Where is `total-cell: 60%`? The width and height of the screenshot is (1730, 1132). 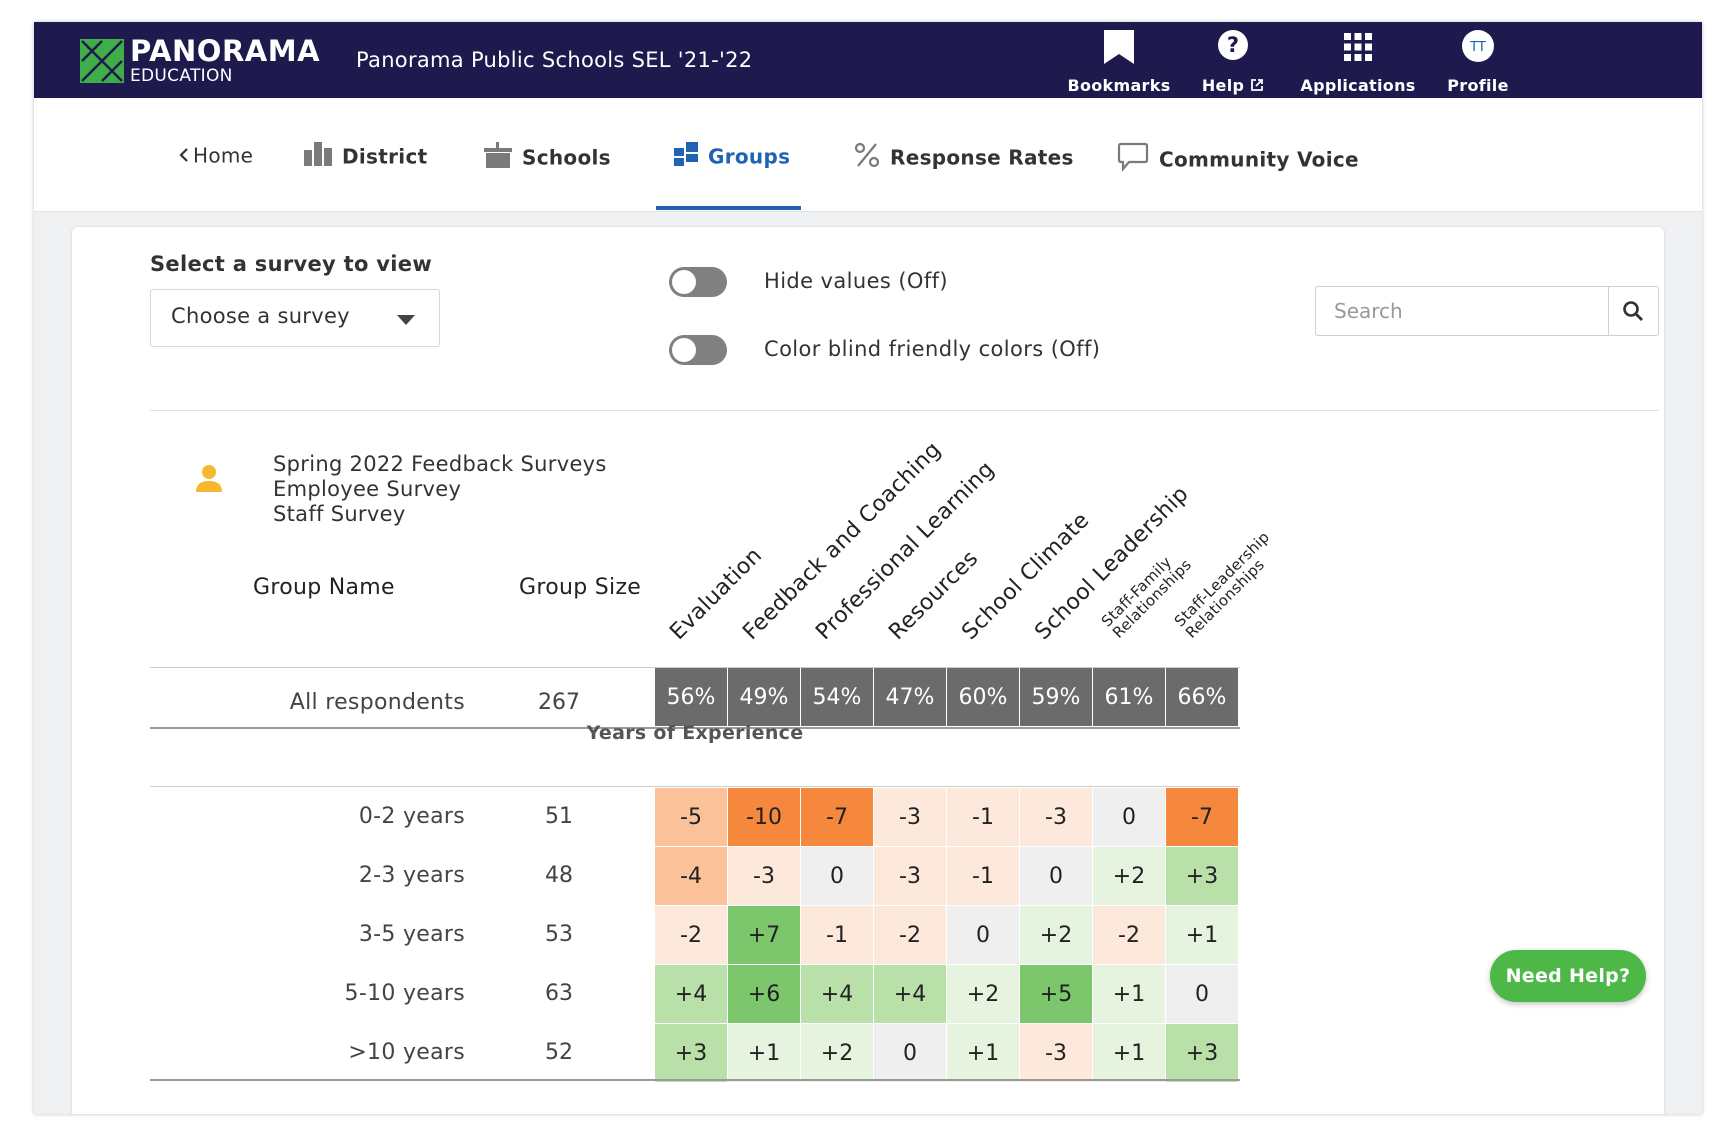 total-cell: 60% is located at coordinates (983, 697).